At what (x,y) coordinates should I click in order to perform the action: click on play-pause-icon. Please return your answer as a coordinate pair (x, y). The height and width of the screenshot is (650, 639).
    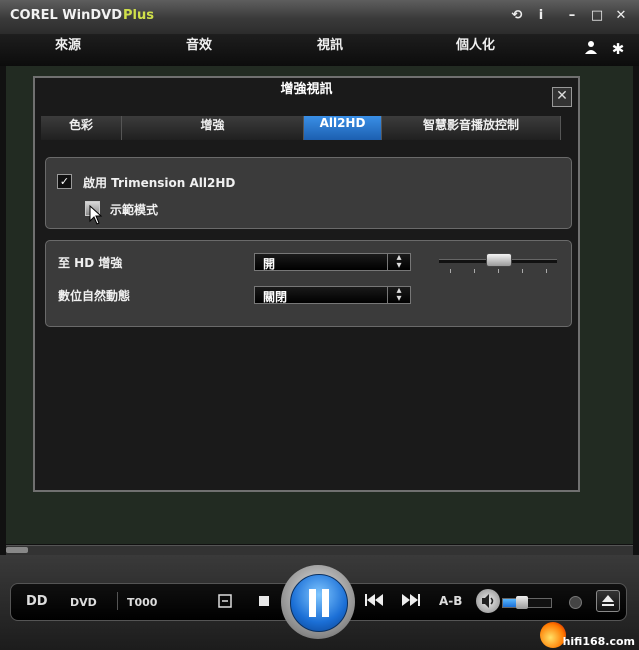
    Looking at the image, I should click on (319, 603).